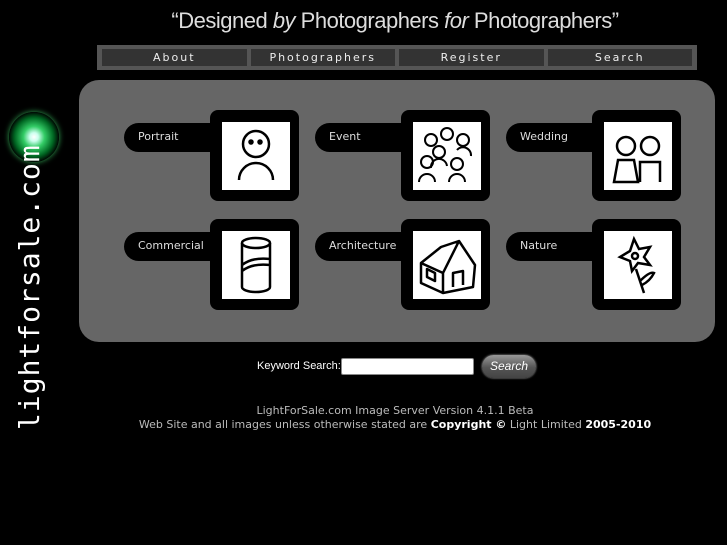 The image size is (727, 545). I want to click on category-label: Nature, so click(556, 246).